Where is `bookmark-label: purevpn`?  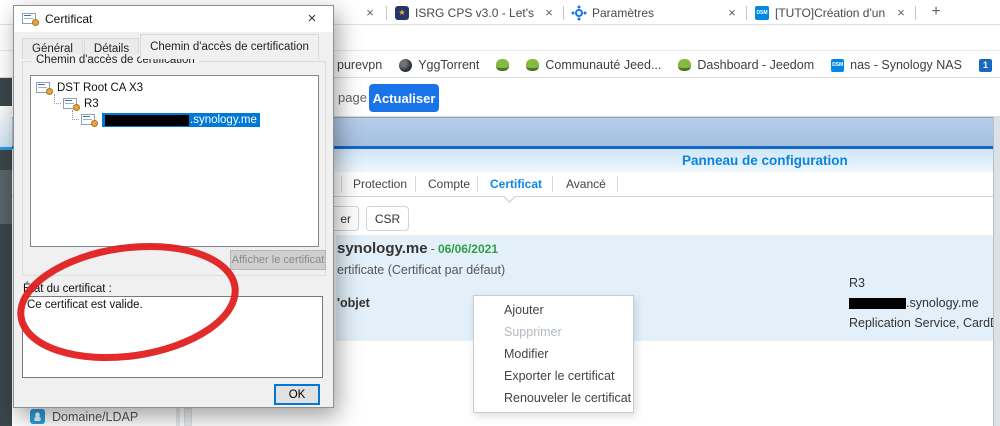
bookmark-label: purevpn is located at coordinates (360, 65).